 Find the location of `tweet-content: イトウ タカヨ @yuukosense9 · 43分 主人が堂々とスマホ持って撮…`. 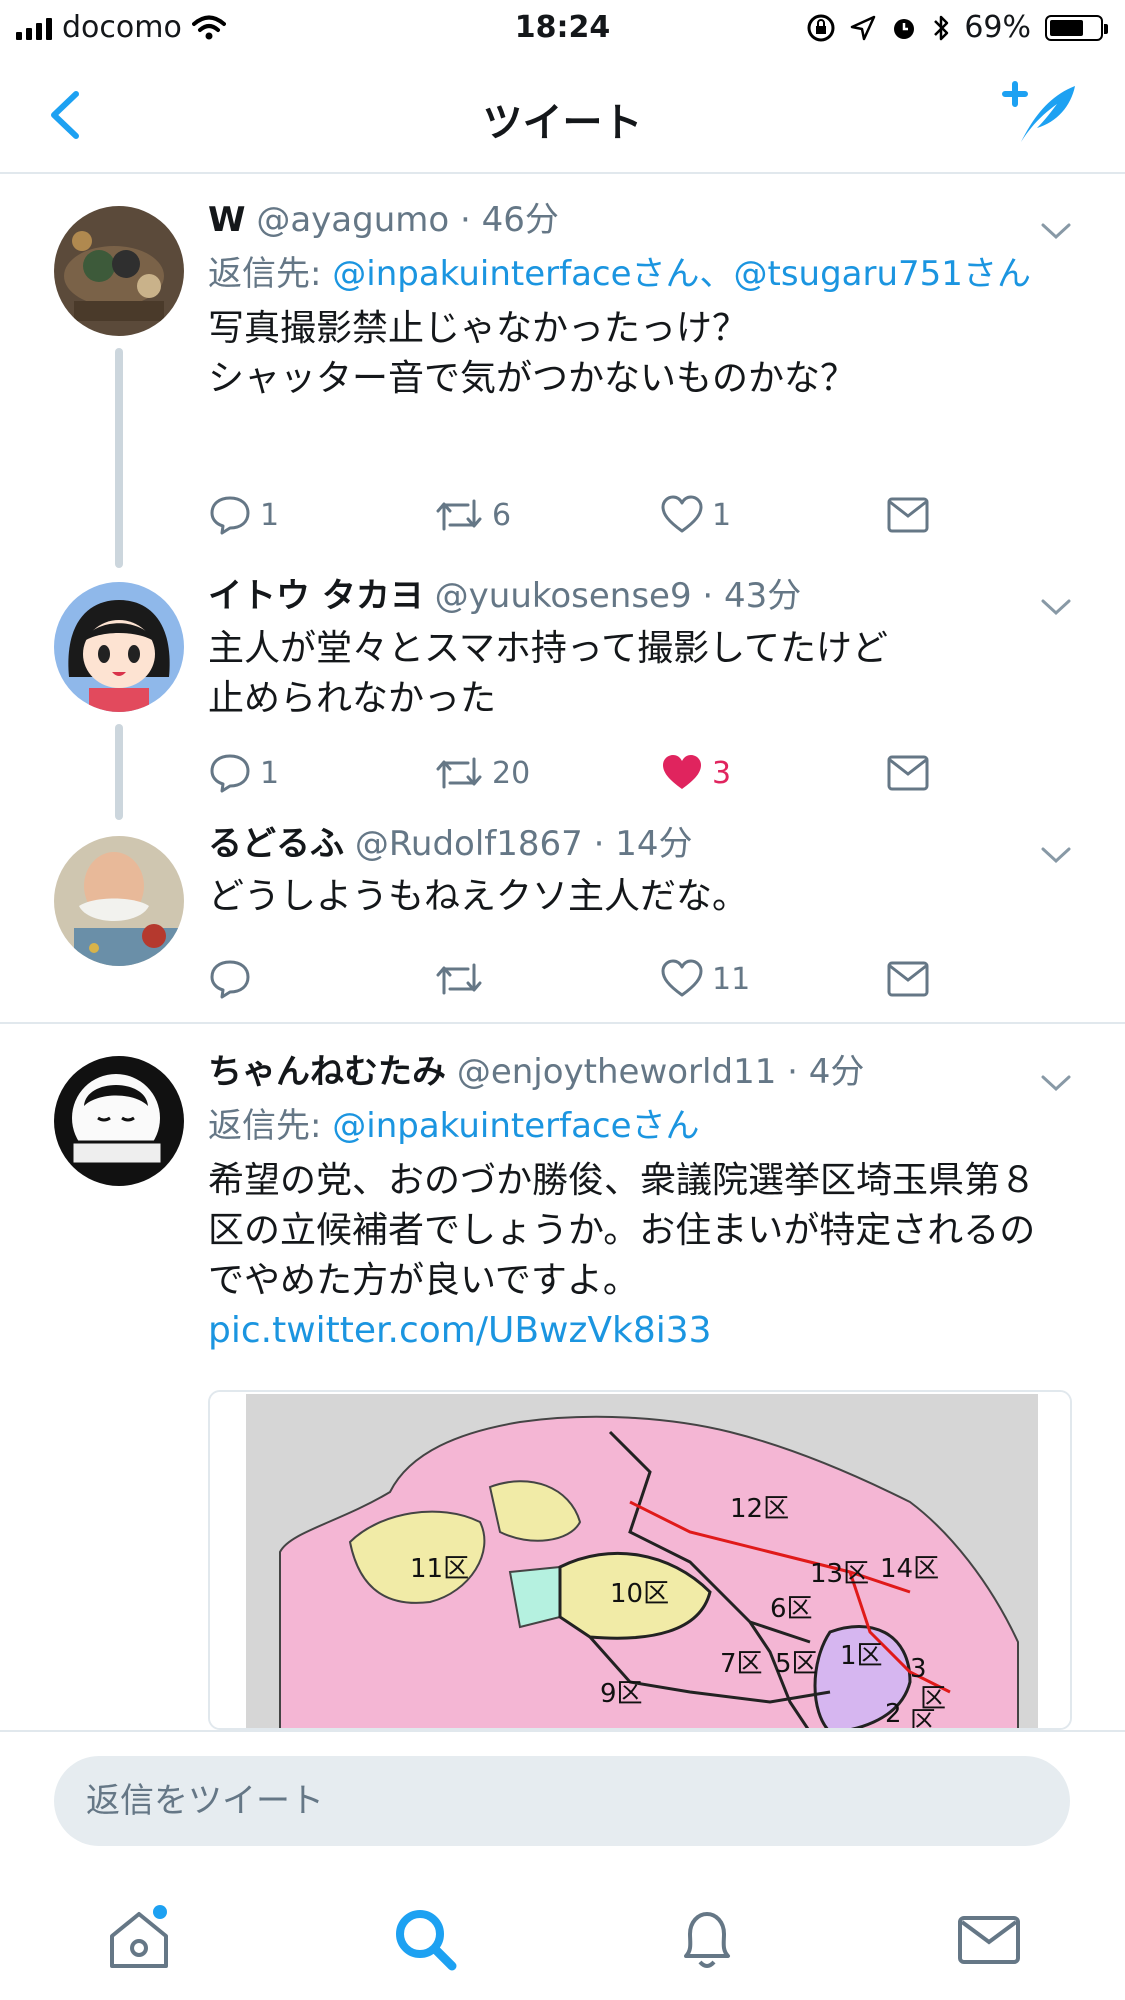

tweet-content: イトウ タカヨ @yuukosense9 · 43分 主人が堂々とスマホ持って撮… is located at coordinates (633, 648).